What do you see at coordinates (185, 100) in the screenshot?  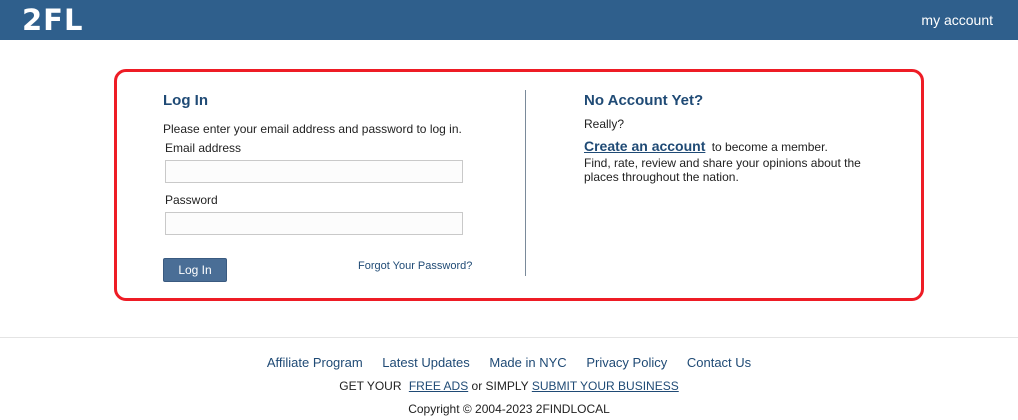 I see `login-title: Log In` at bounding box center [185, 100].